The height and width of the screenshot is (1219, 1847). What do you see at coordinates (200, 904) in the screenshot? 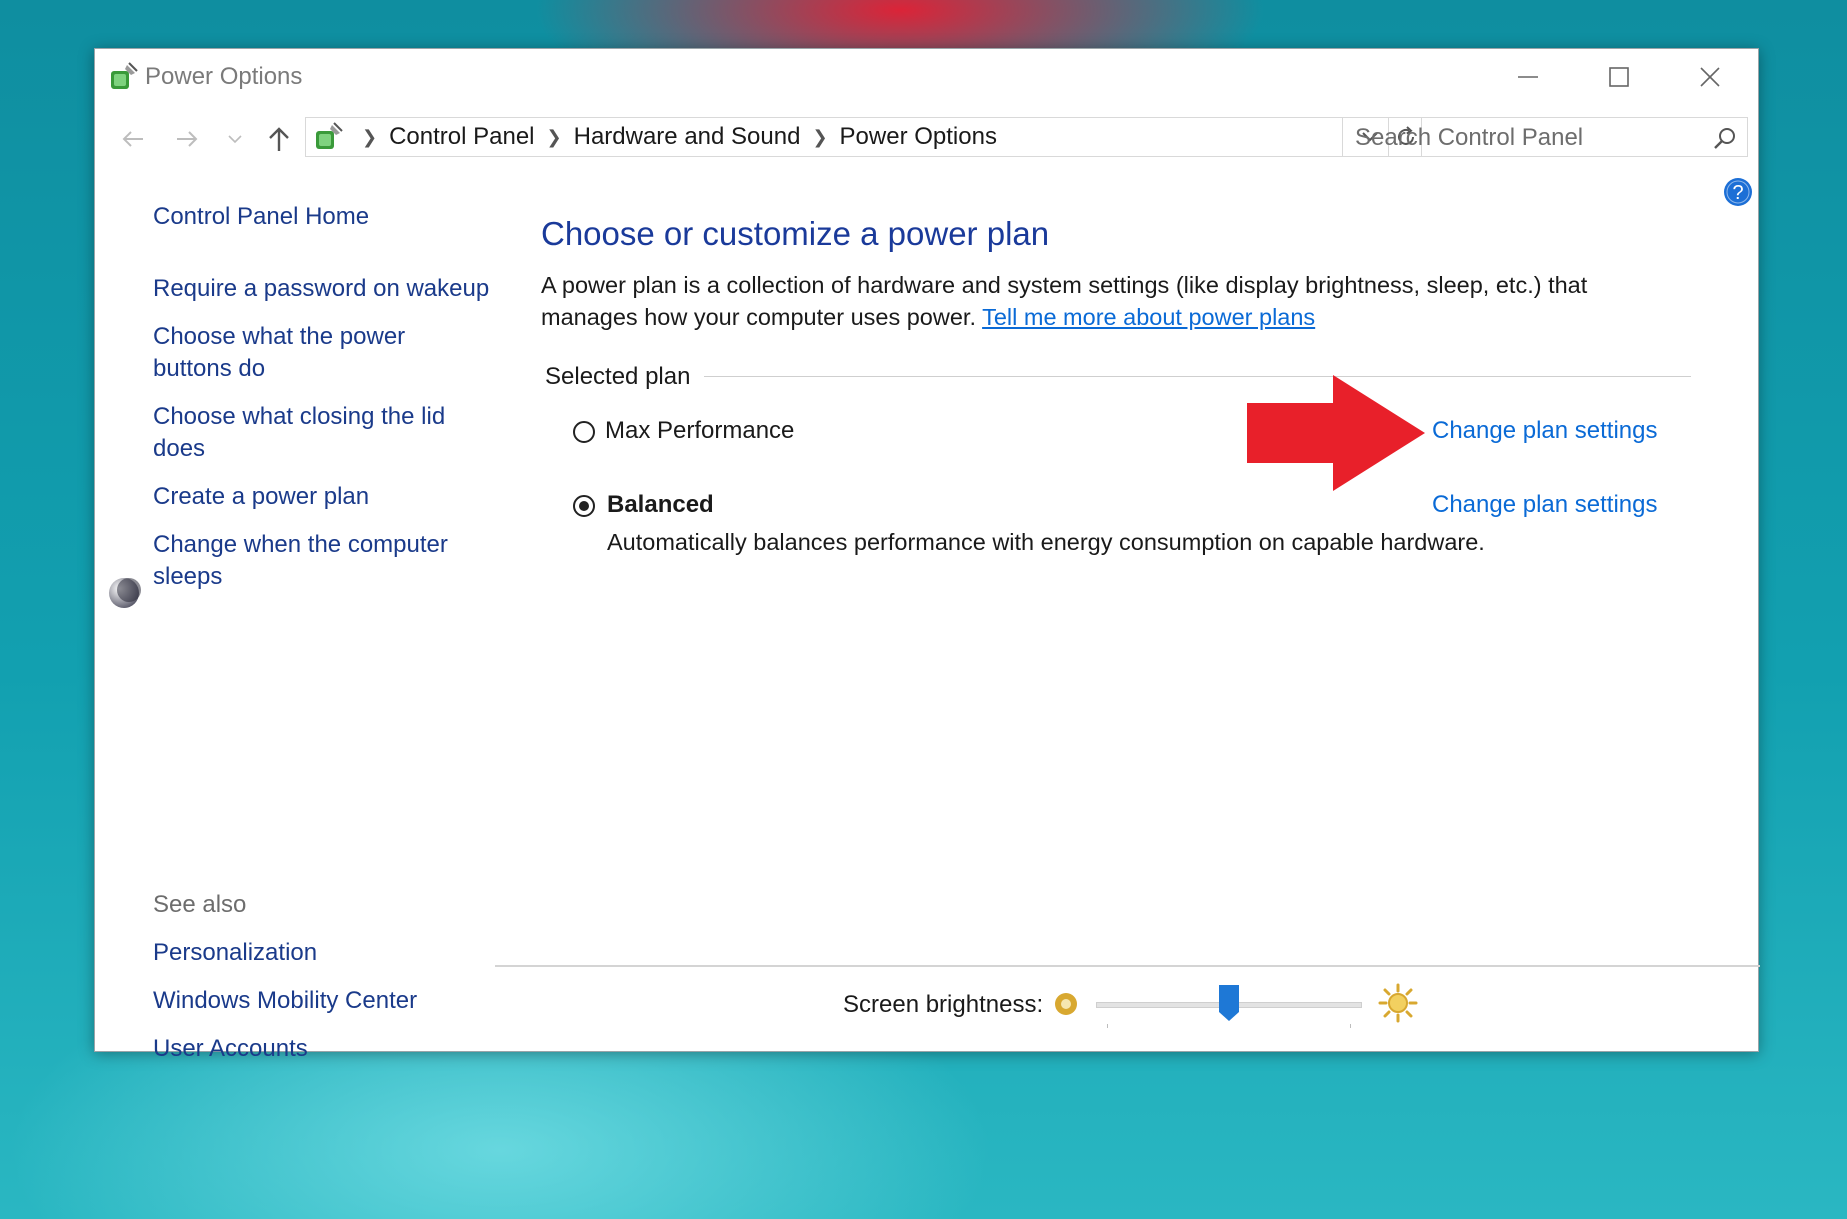
I see `see-also-heading: See also` at bounding box center [200, 904].